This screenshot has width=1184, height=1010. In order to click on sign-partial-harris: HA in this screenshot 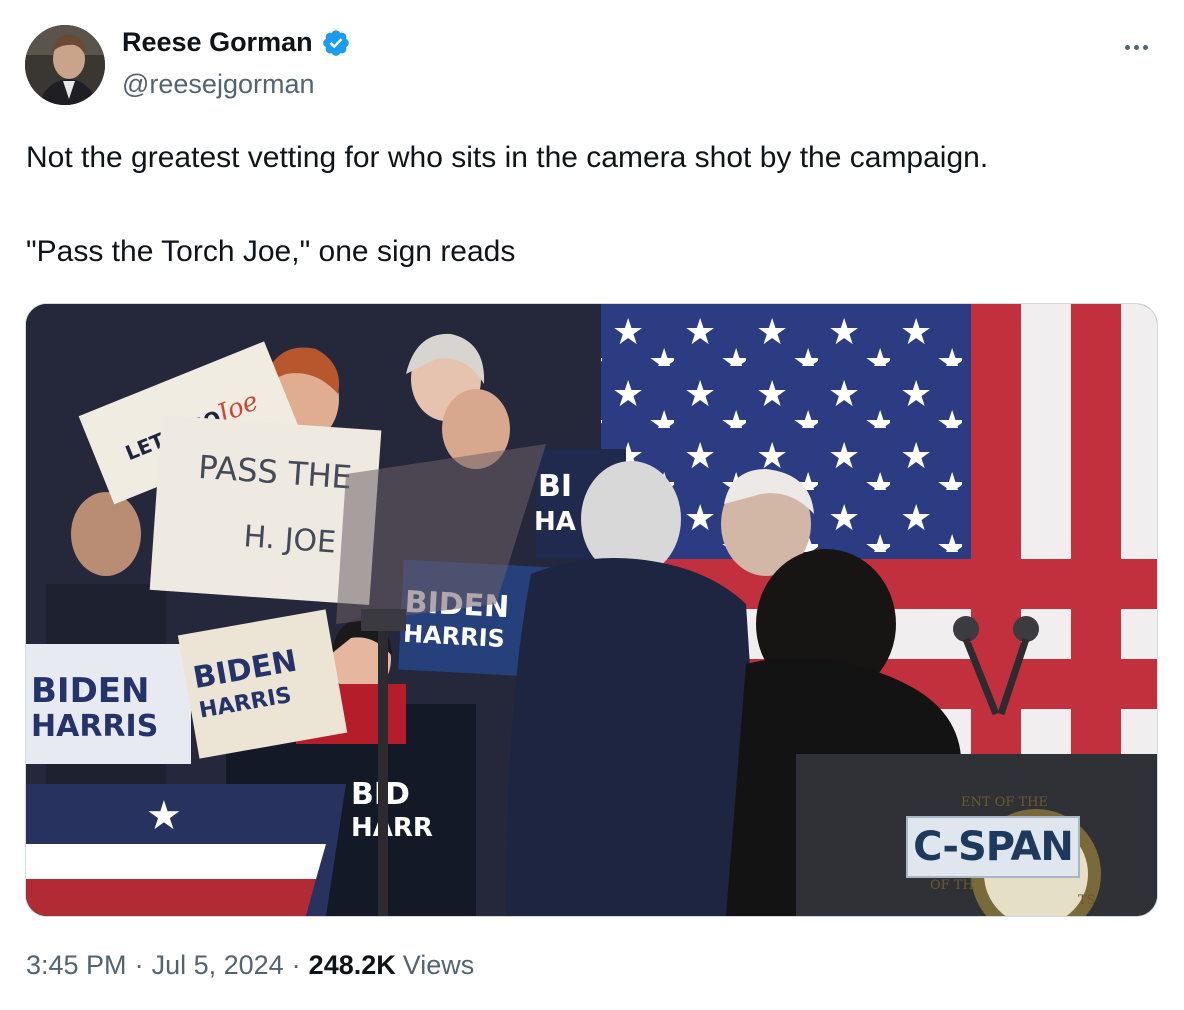, I will do `click(555, 522)`.